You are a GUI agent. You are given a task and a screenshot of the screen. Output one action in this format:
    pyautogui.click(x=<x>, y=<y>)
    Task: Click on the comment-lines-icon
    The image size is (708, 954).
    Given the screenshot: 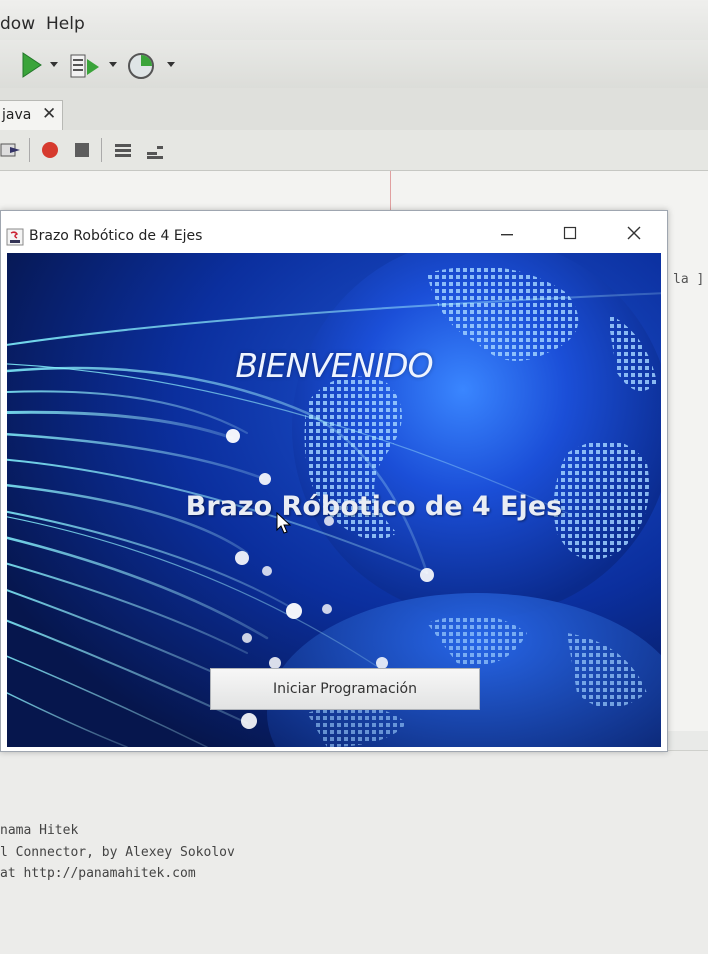 What is the action you would take?
    pyautogui.click(x=123, y=150)
    